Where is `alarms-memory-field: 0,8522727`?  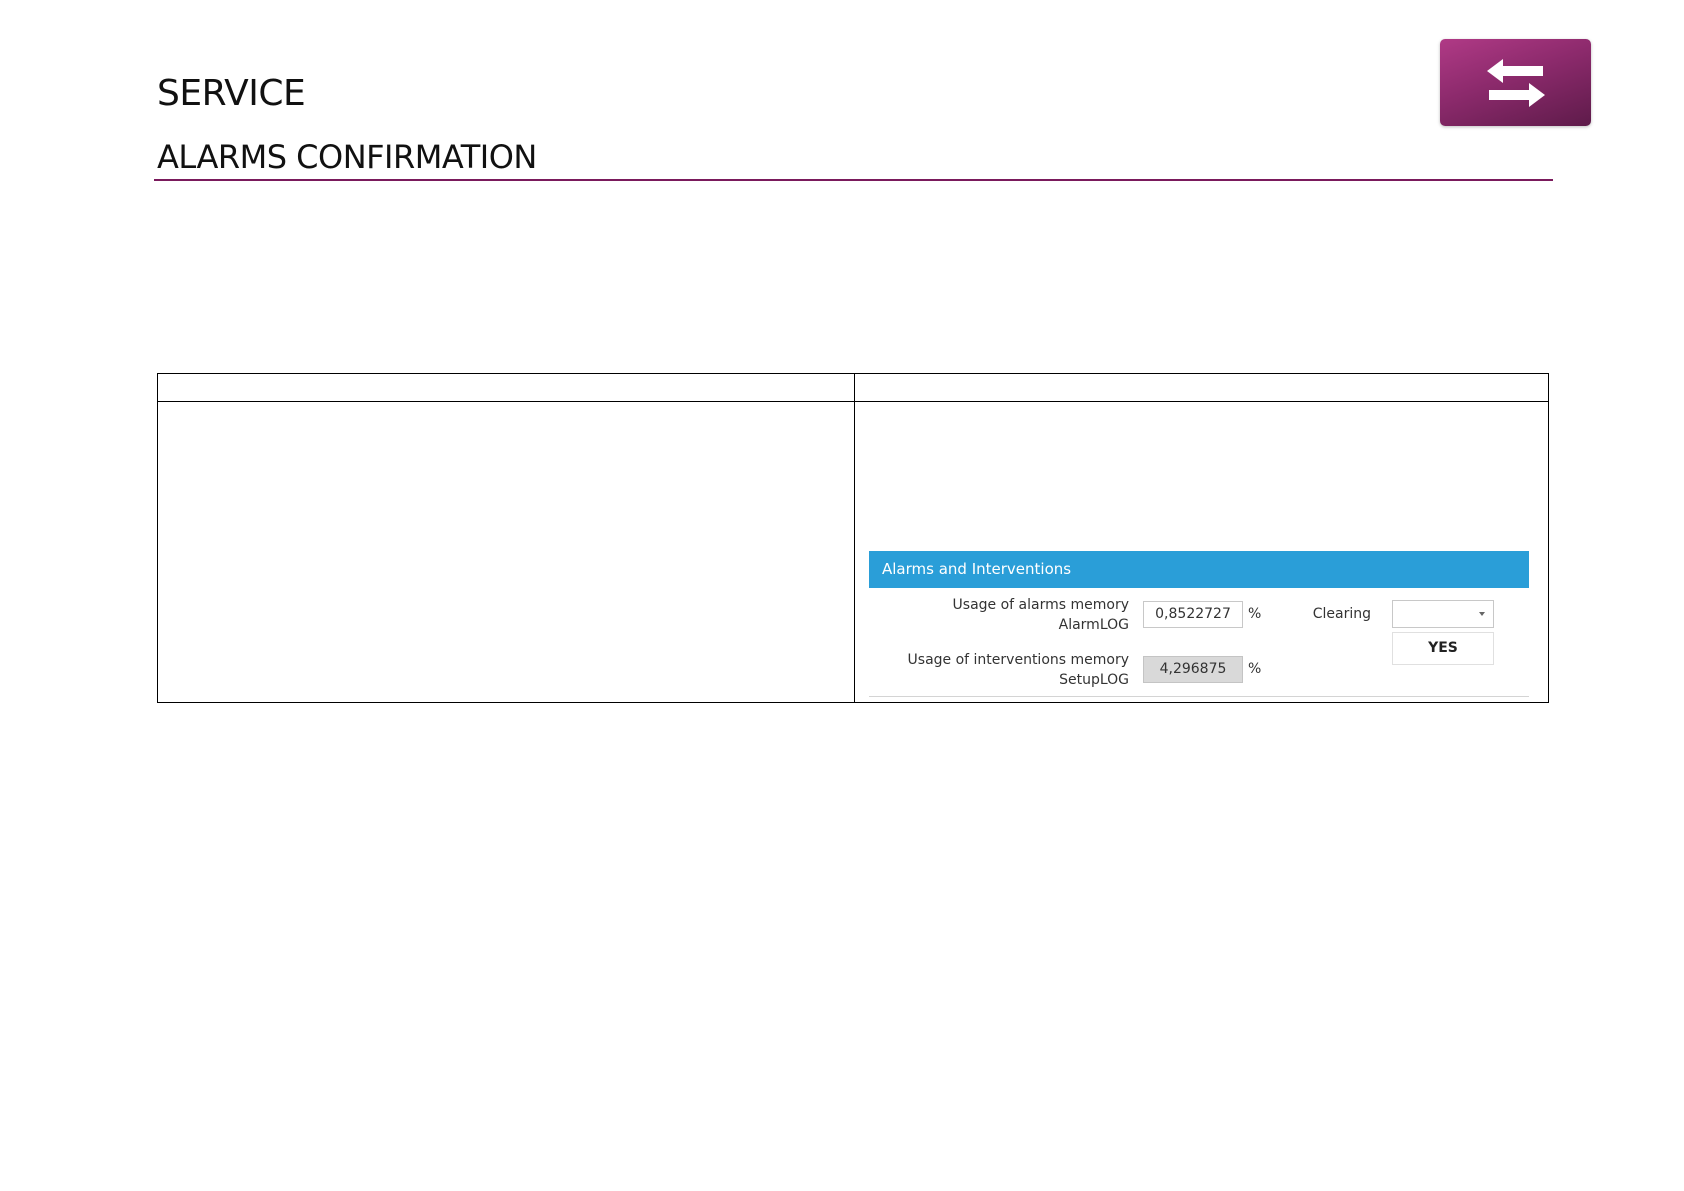
alarms-memory-field: 0,8522727 is located at coordinates (1193, 614).